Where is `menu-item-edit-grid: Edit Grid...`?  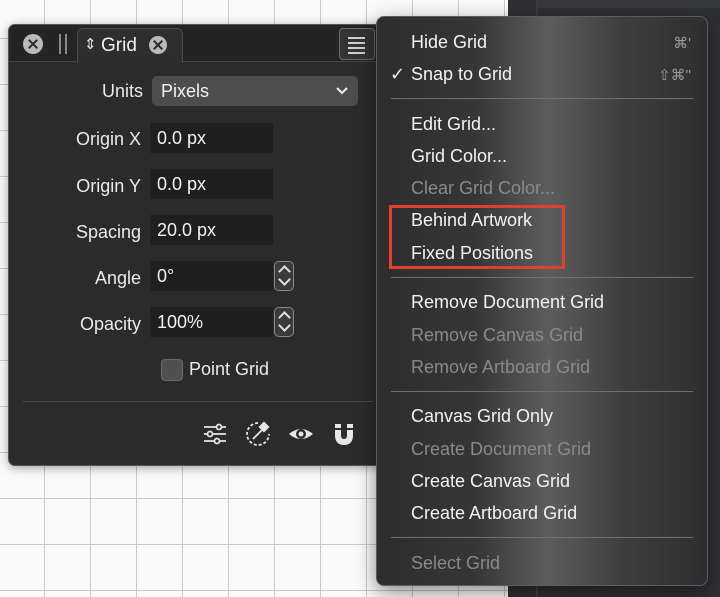 menu-item-edit-grid: Edit Grid... is located at coordinates (453, 124).